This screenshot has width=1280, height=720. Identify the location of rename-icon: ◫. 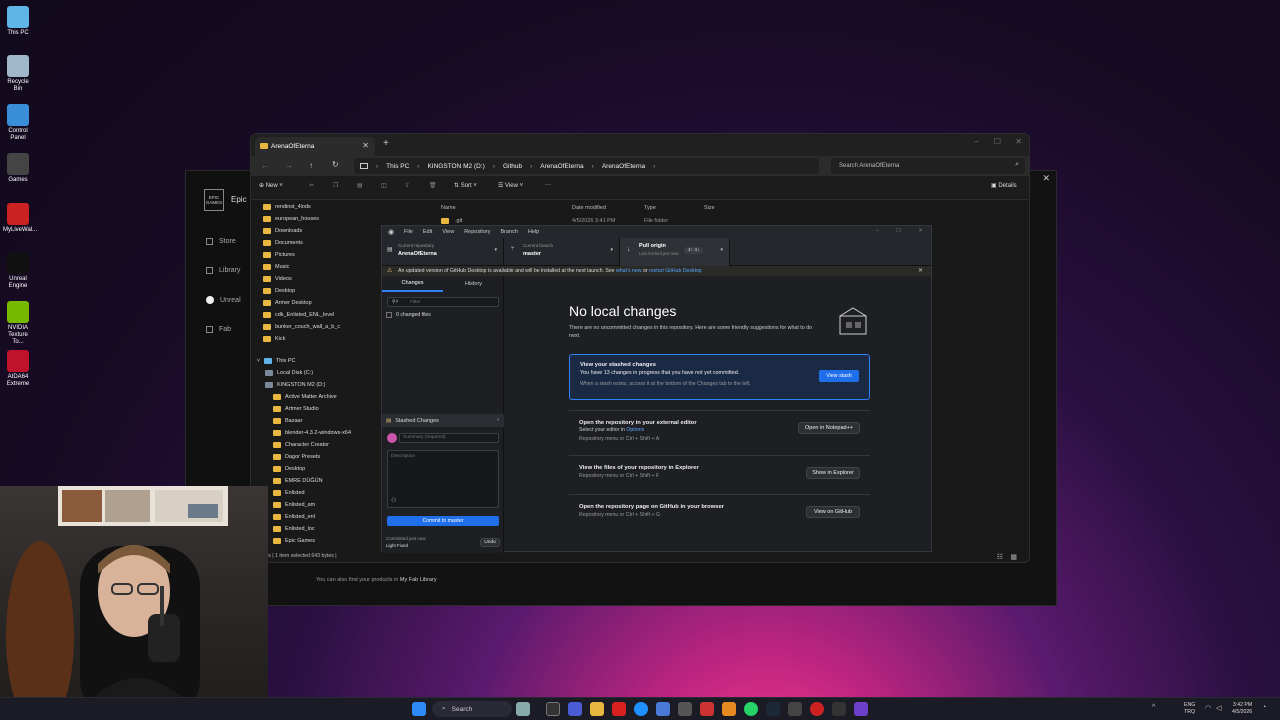
(384, 185).